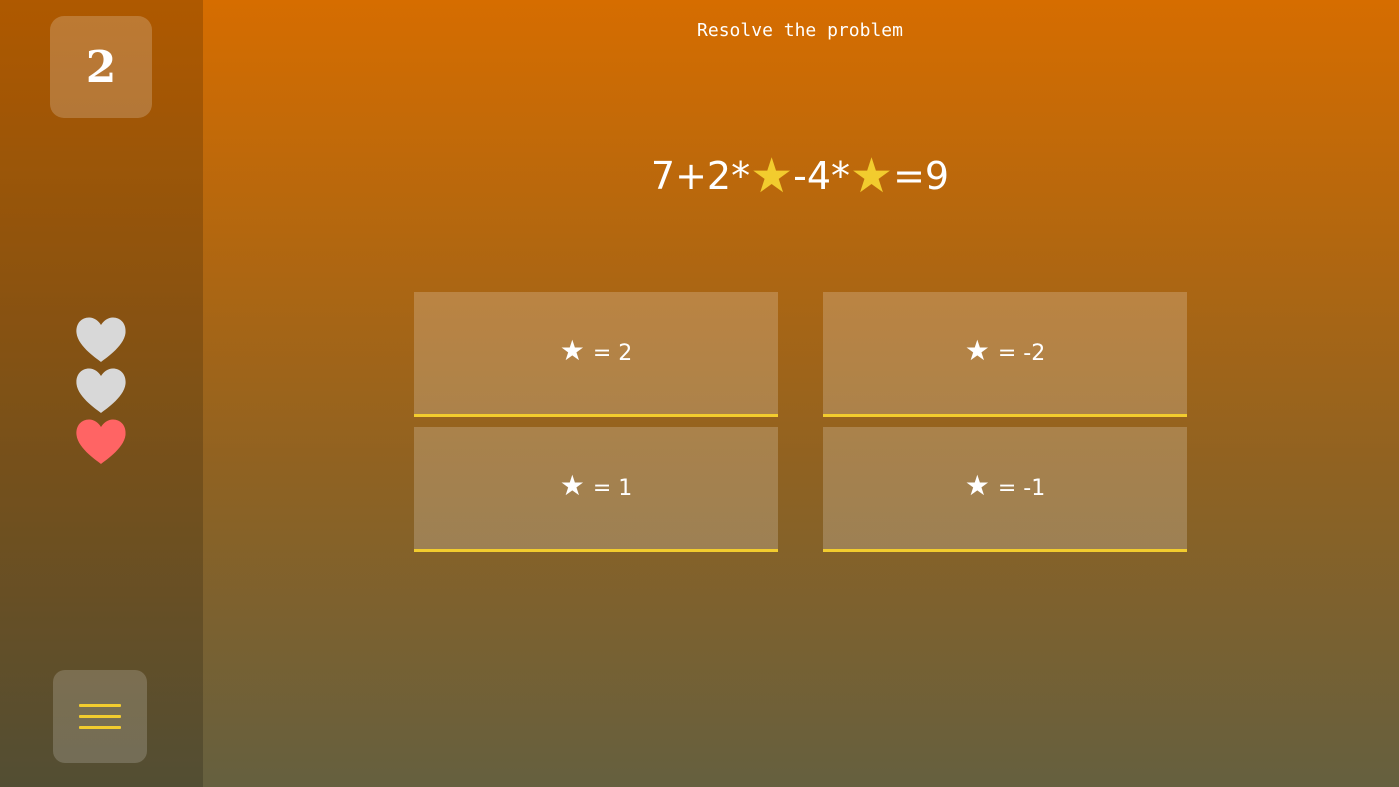  I want to click on answer-label: = -2, so click(1021, 353).